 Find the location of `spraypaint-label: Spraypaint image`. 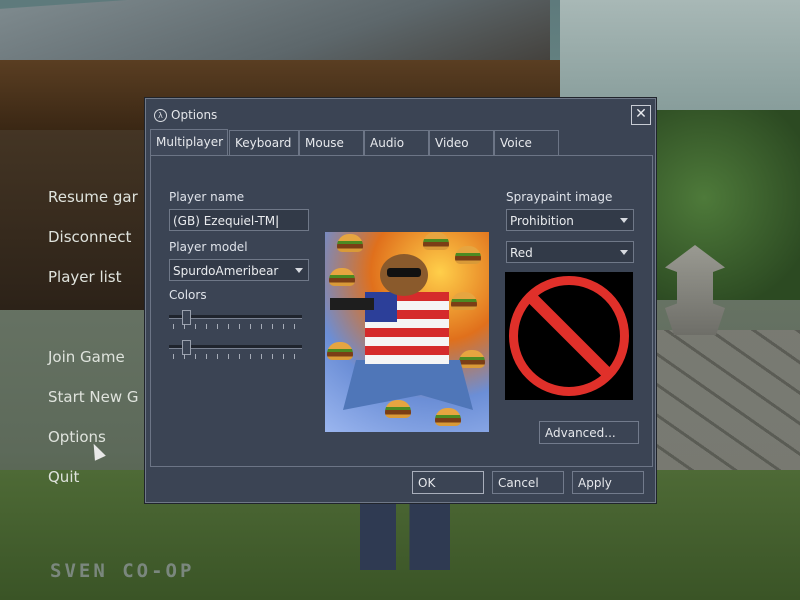

spraypaint-label: Spraypaint image is located at coordinates (559, 197).